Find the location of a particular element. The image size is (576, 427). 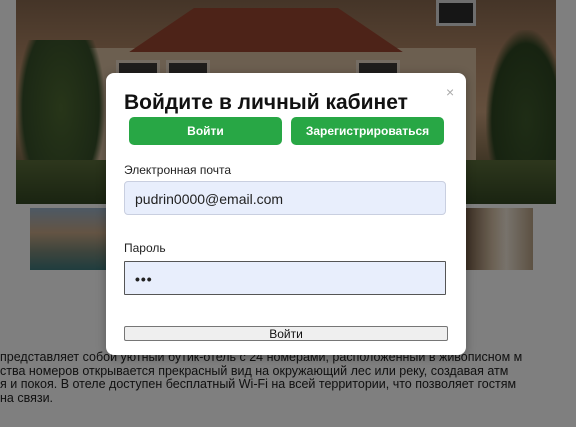

login-tab-button: Войти is located at coordinates (205, 131).